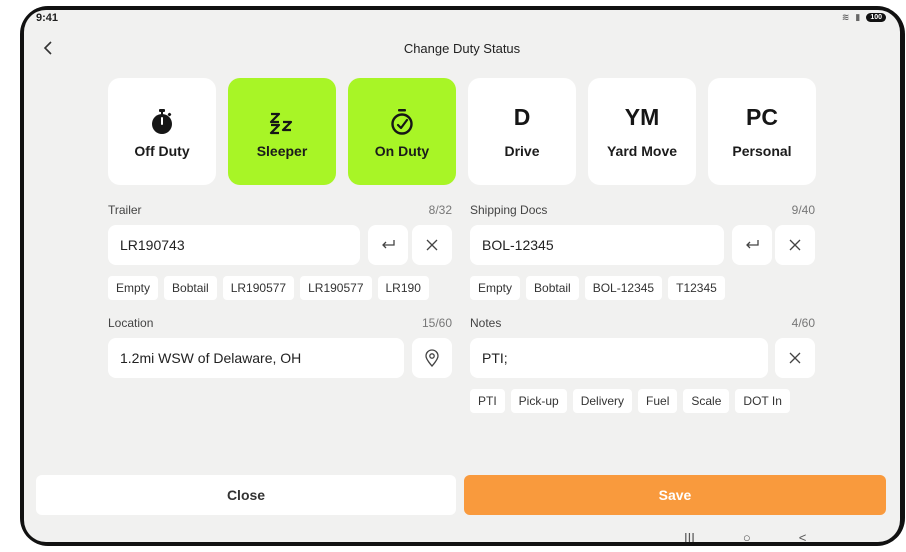 The width and height of the screenshot is (906, 552). I want to click on status-sleeper: Sleeper, so click(282, 131).